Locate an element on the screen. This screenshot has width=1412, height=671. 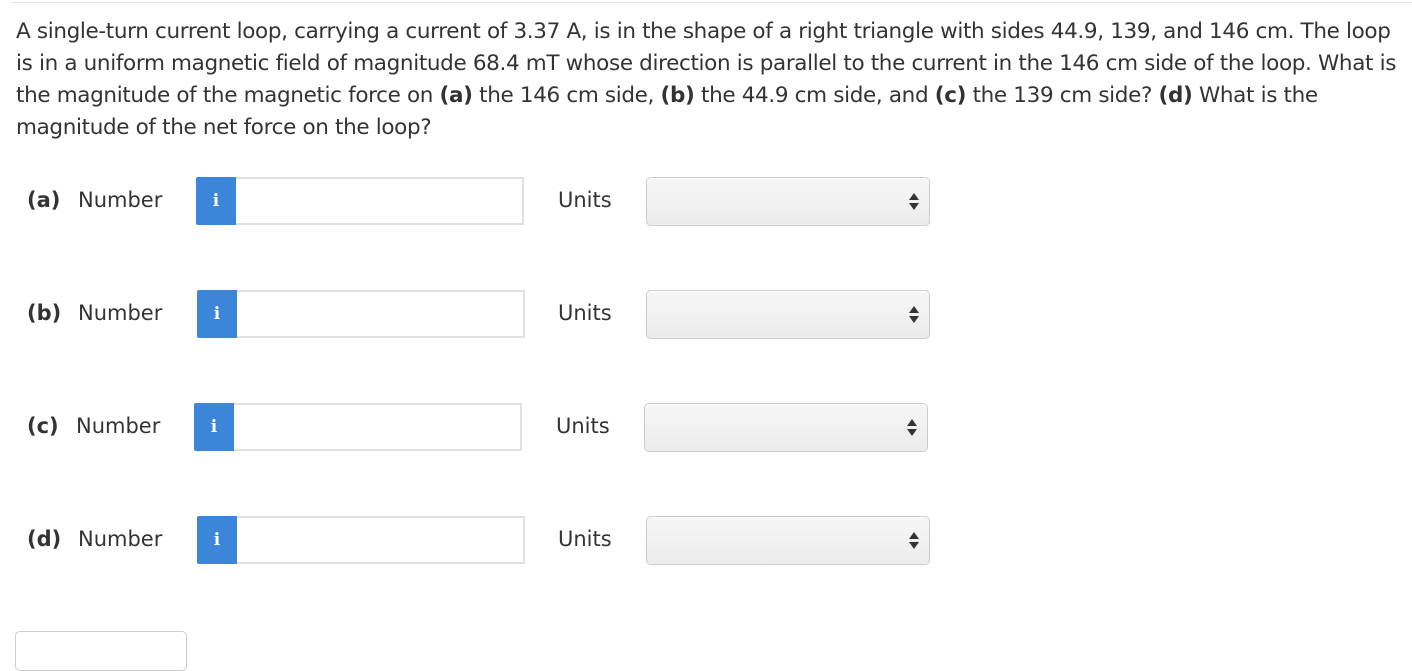
answer-row-b: (b) Number i Units is located at coordinates (480, 315).